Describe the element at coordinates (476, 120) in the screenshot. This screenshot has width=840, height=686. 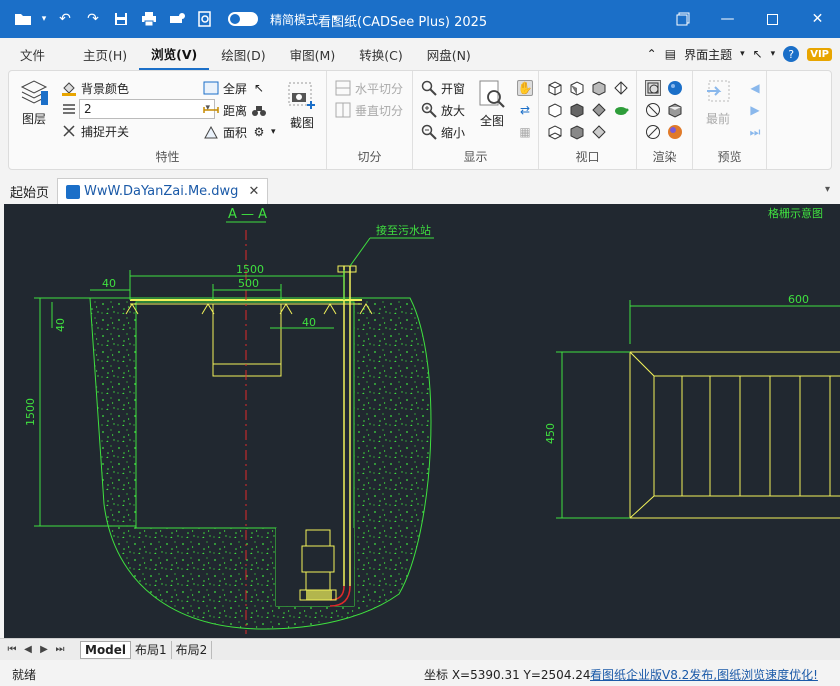
I see `ribbon-group-display: 开窗 放大 缩小 全图 ✋ ⇄ ▦ 显示` at that location.